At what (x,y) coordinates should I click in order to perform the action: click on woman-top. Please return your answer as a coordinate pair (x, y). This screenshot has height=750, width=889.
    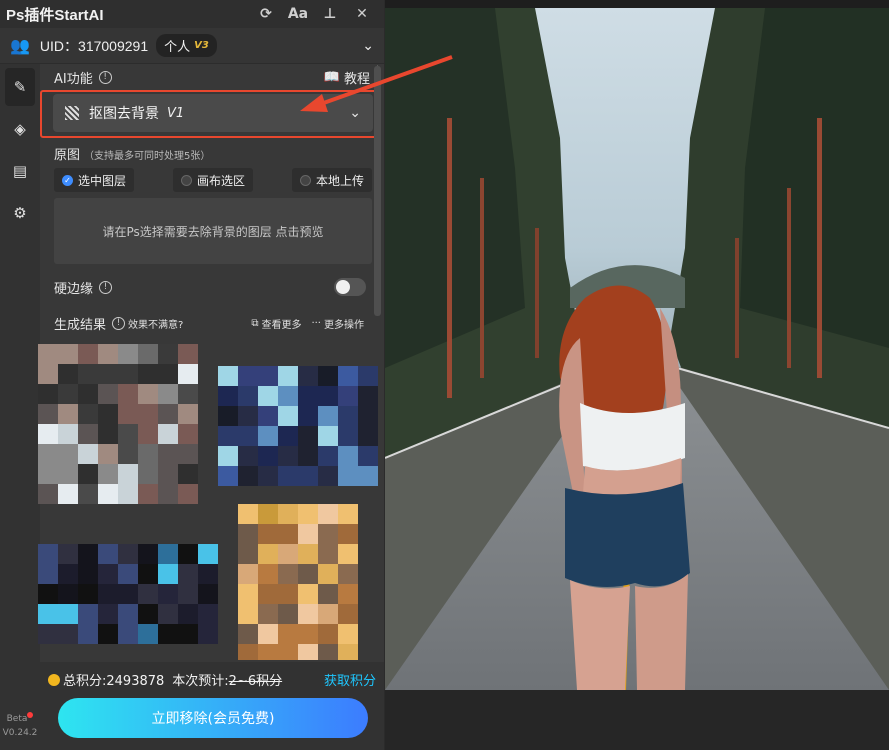
    Looking at the image, I should click on (632, 437).